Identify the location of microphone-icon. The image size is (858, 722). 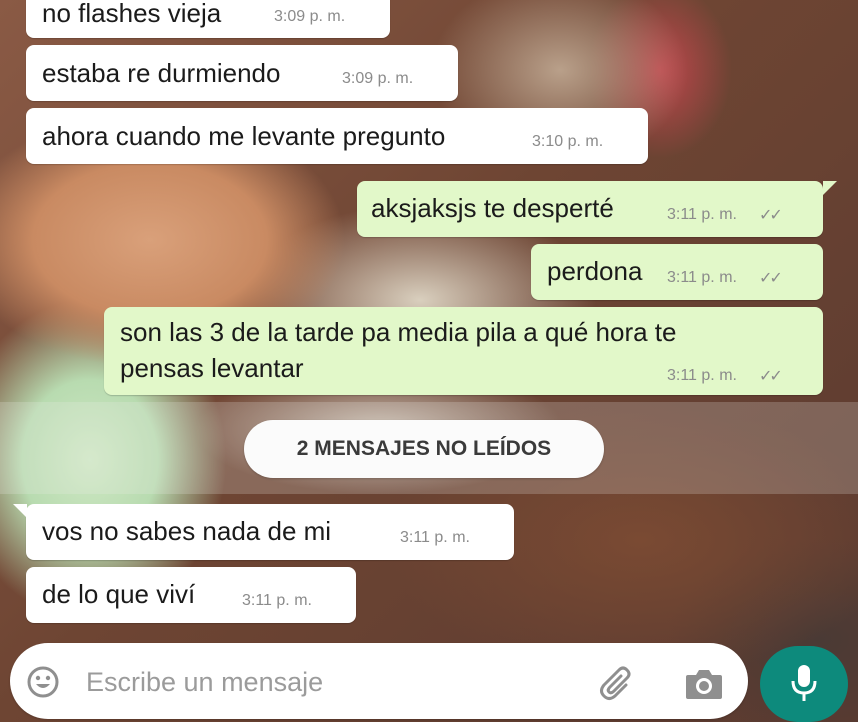
(804, 683).